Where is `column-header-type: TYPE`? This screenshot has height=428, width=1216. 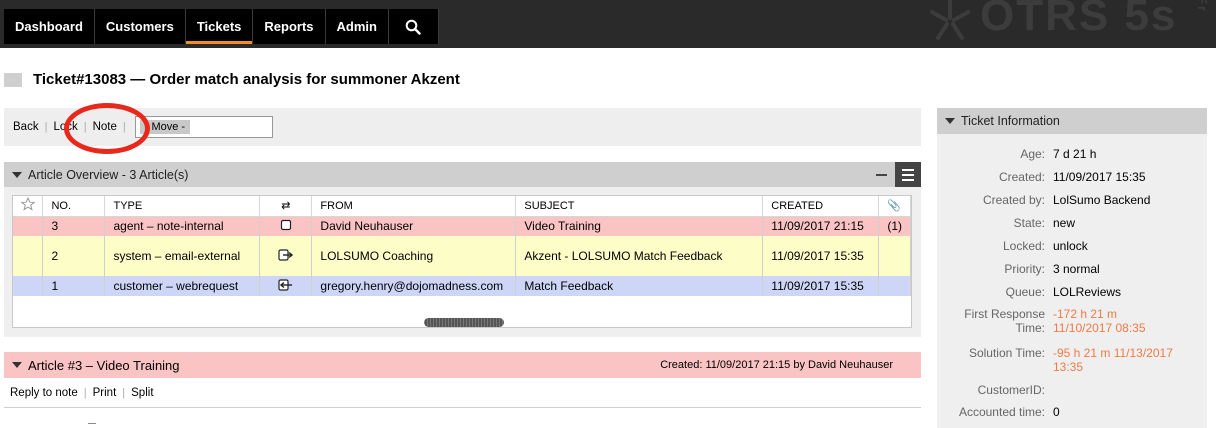
column-header-type: TYPE is located at coordinates (182, 206).